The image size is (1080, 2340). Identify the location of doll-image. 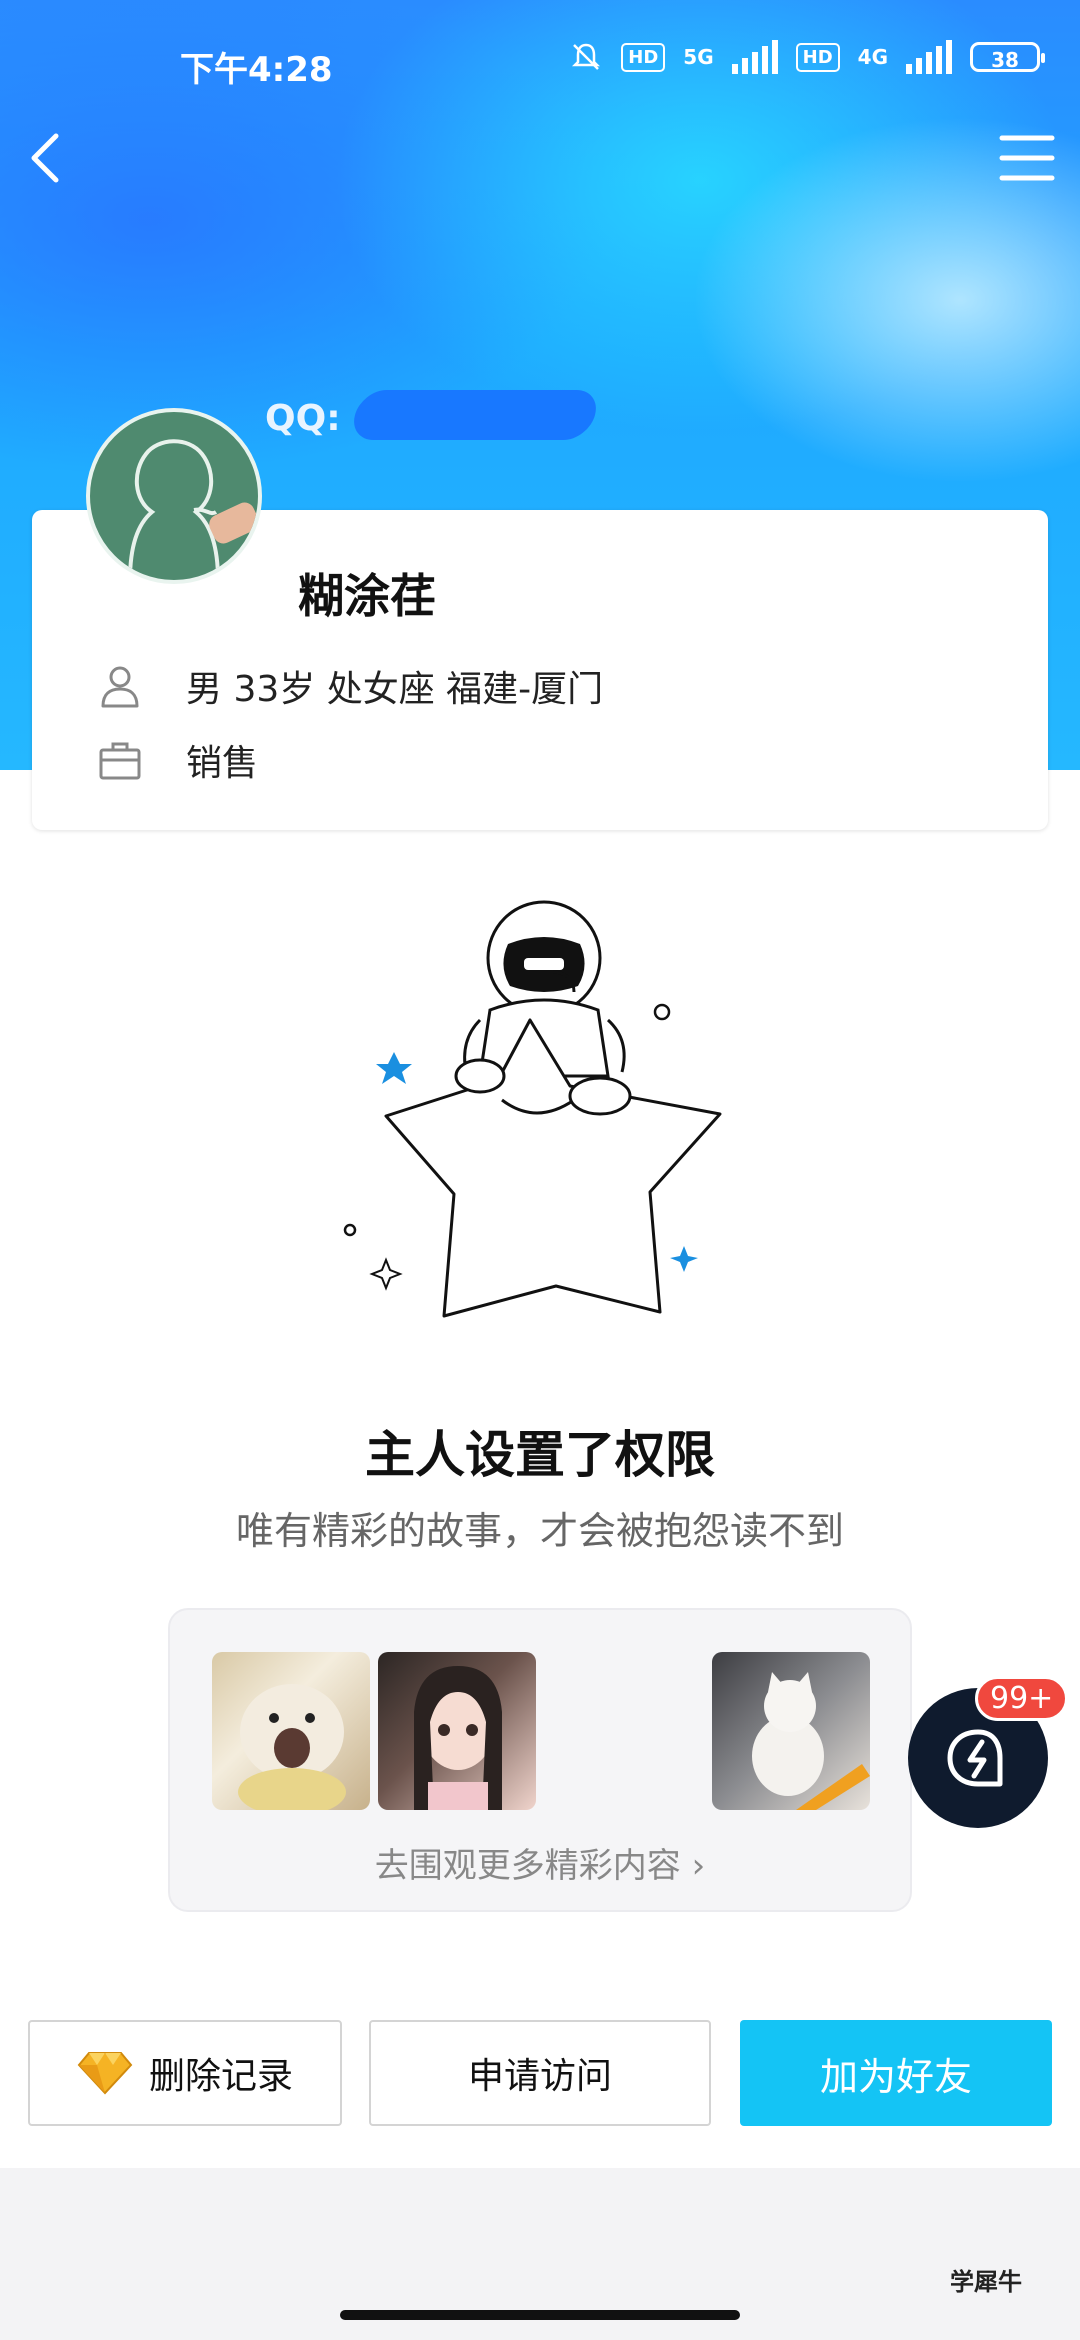
(458, 1738).